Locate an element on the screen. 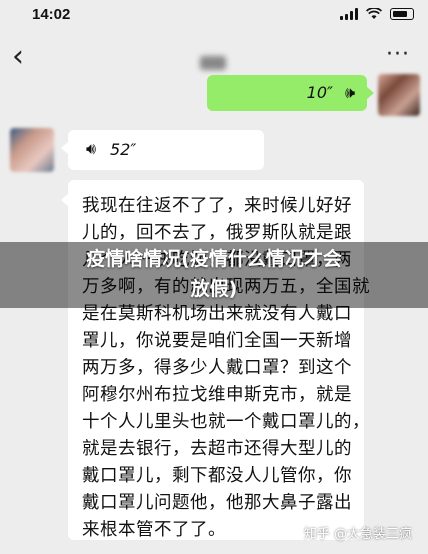  article-title-line: 放假) is located at coordinates (214, 289).